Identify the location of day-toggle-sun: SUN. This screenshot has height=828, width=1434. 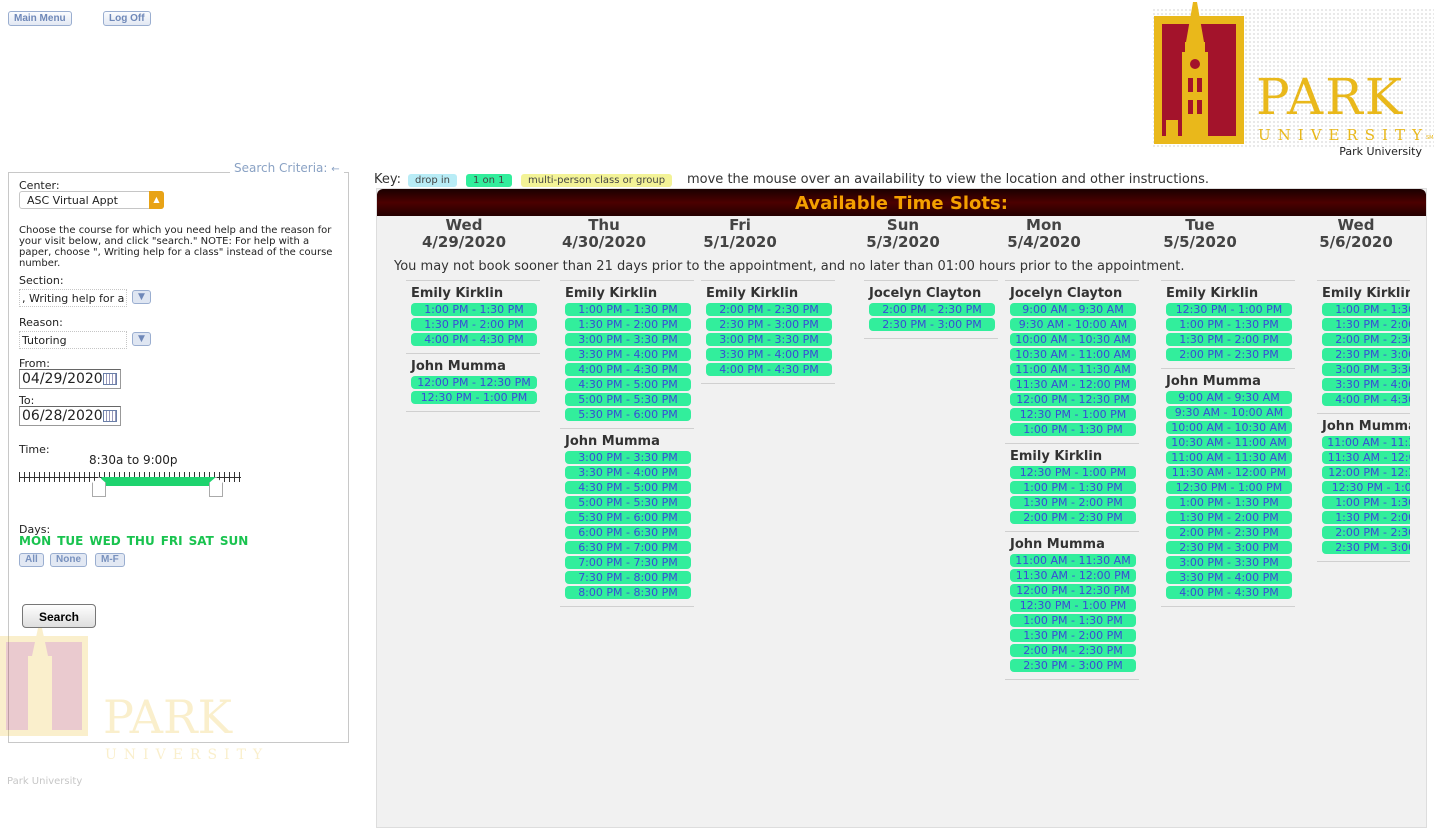
(234, 541).